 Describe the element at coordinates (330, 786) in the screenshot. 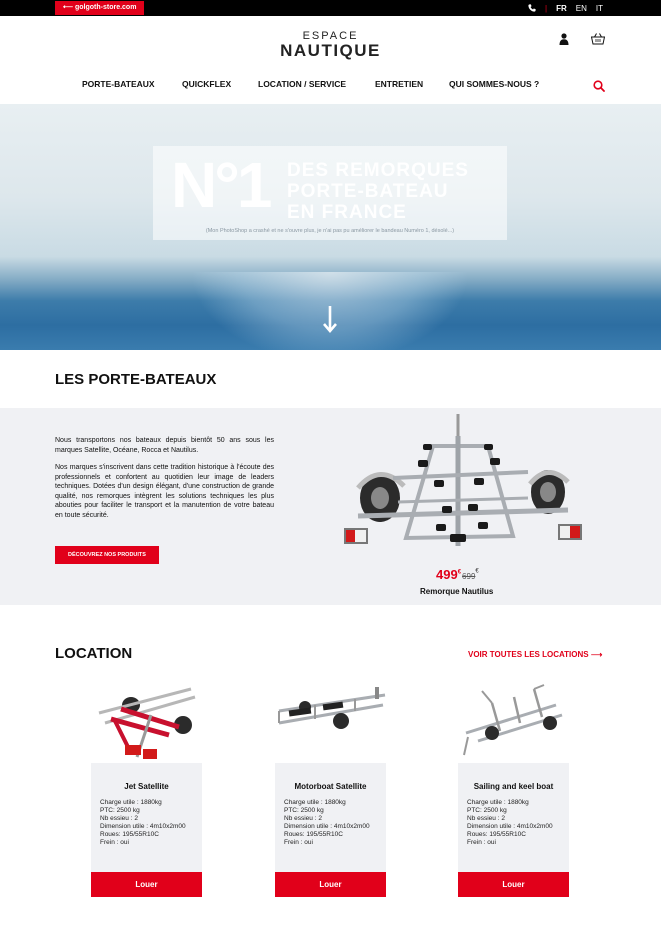

I see `card-title: Motorboat Satellite` at that location.